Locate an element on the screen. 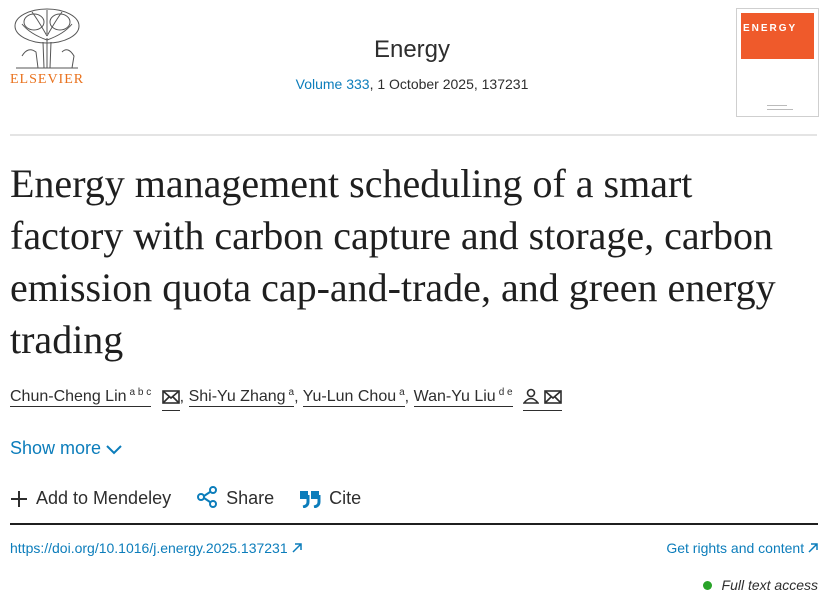 Image resolution: width=824 pixels, height=600 pixels. author-name: Yu-Lun Chou is located at coordinates (349, 397).